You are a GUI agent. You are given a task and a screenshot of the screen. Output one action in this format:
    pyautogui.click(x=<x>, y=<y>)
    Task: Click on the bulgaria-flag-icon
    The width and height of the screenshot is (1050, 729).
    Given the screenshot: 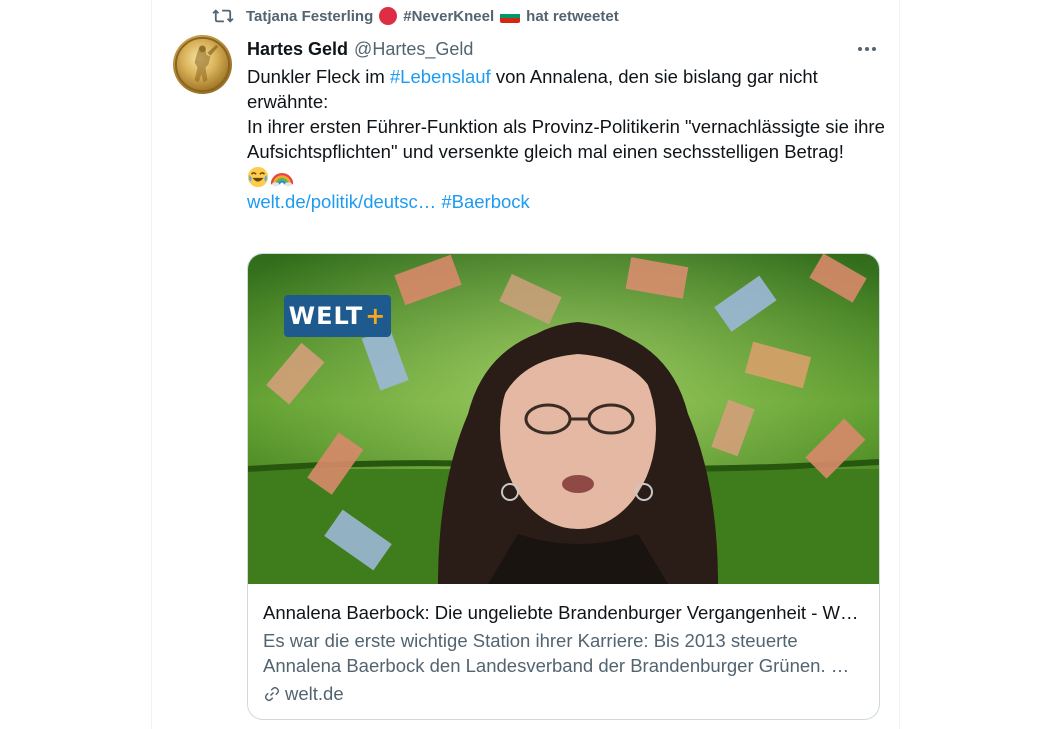 What is the action you would take?
    pyautogui.click(x=510, y=16)
    